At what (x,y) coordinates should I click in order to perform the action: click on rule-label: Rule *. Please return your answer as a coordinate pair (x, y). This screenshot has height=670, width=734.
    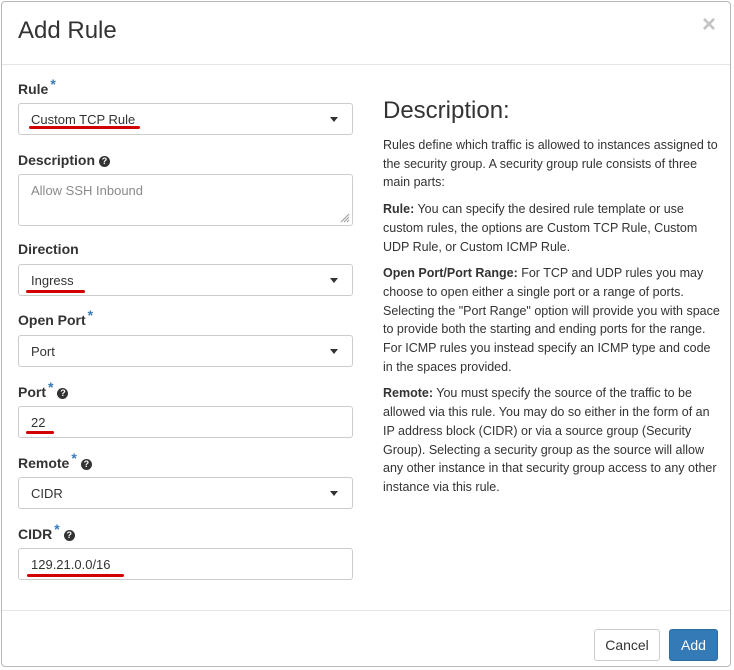
    Looking at the image, I should click on (37, 86).